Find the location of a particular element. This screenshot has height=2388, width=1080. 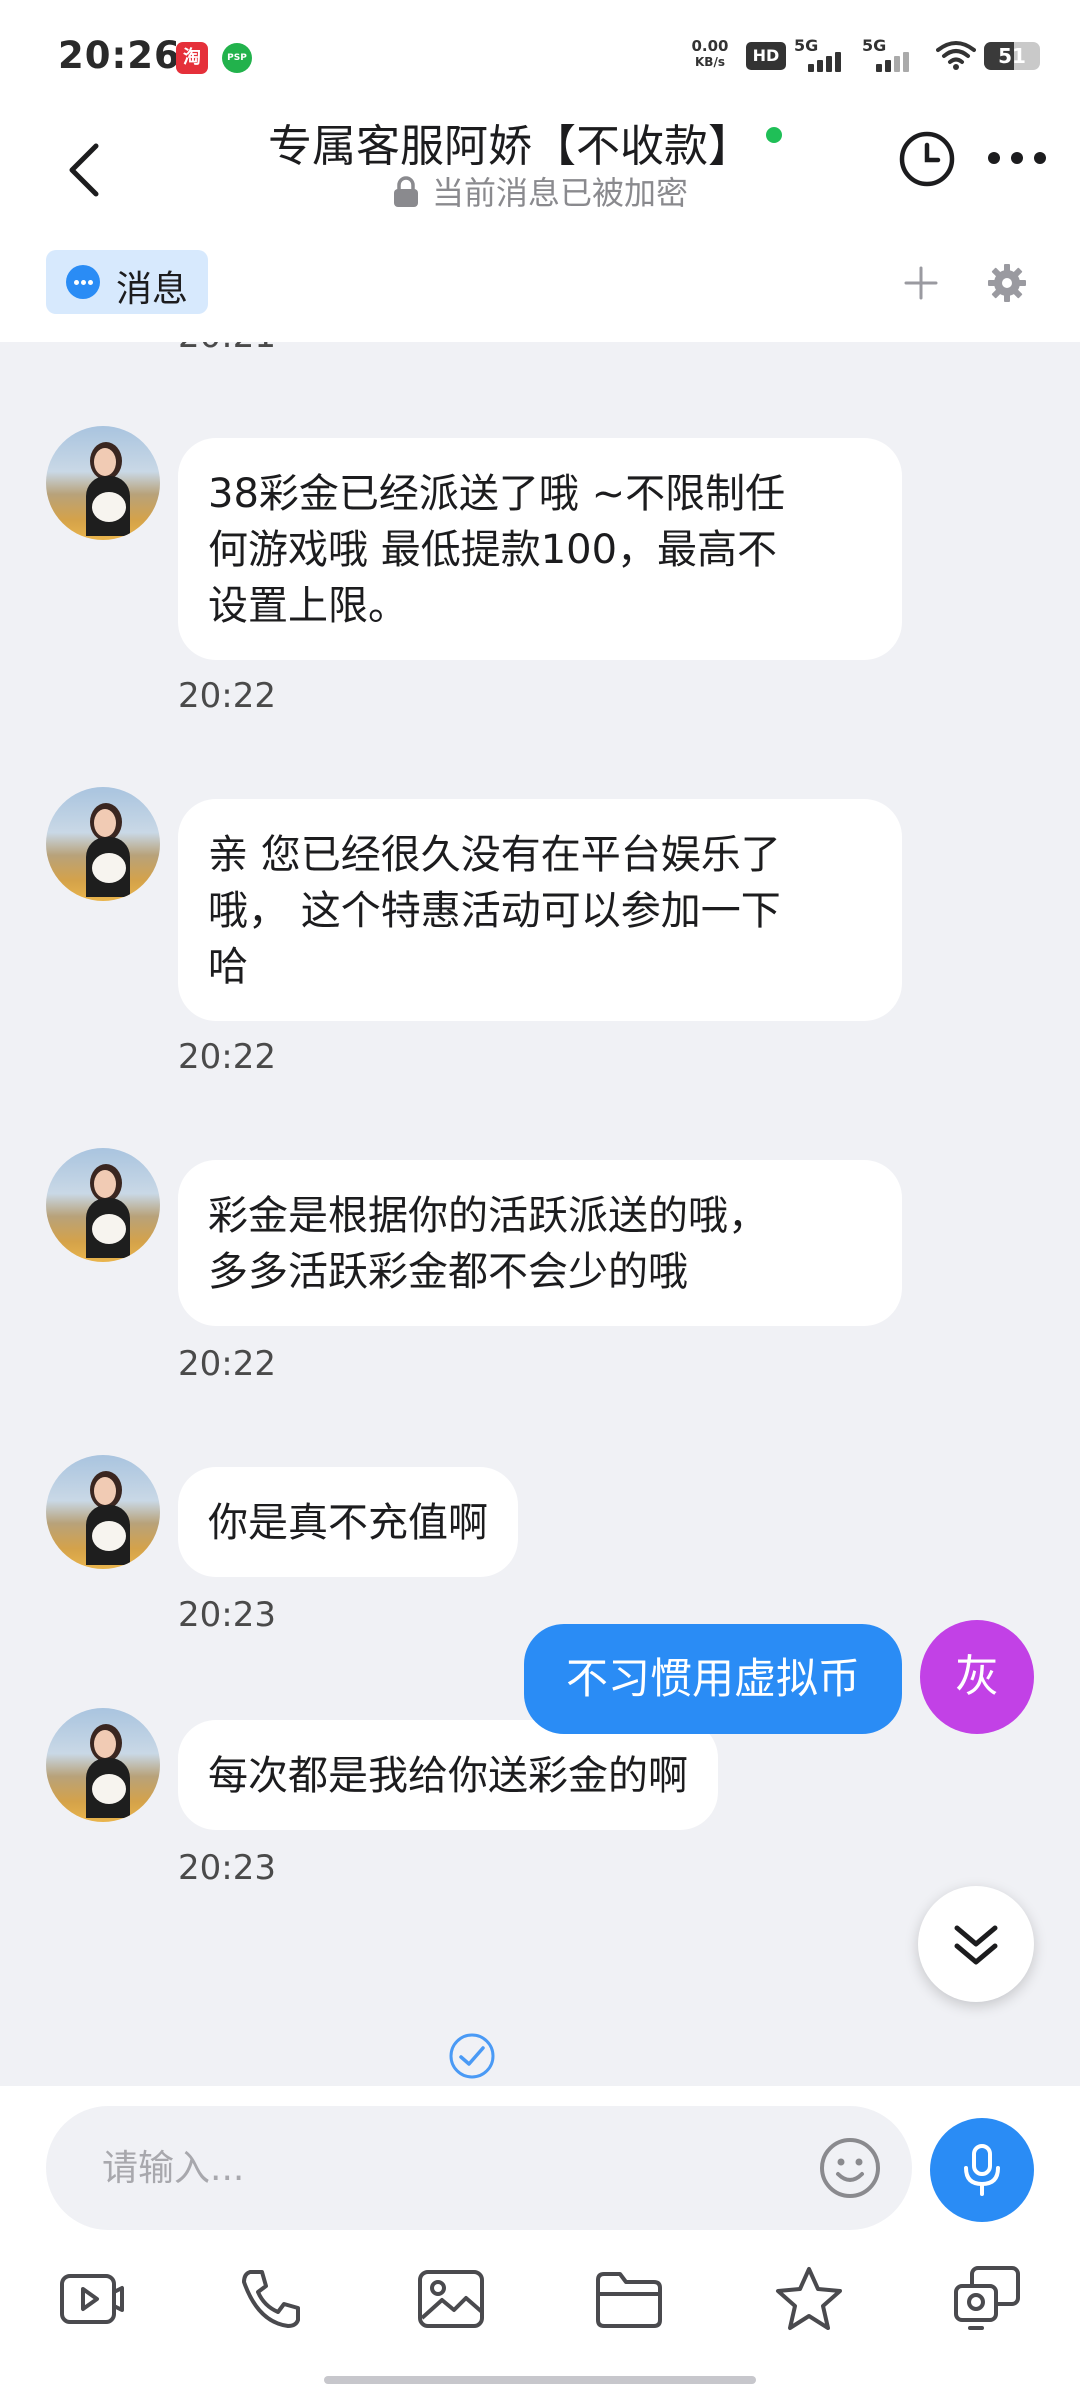

hd-icon: HD is located at coordinates (766, 56).